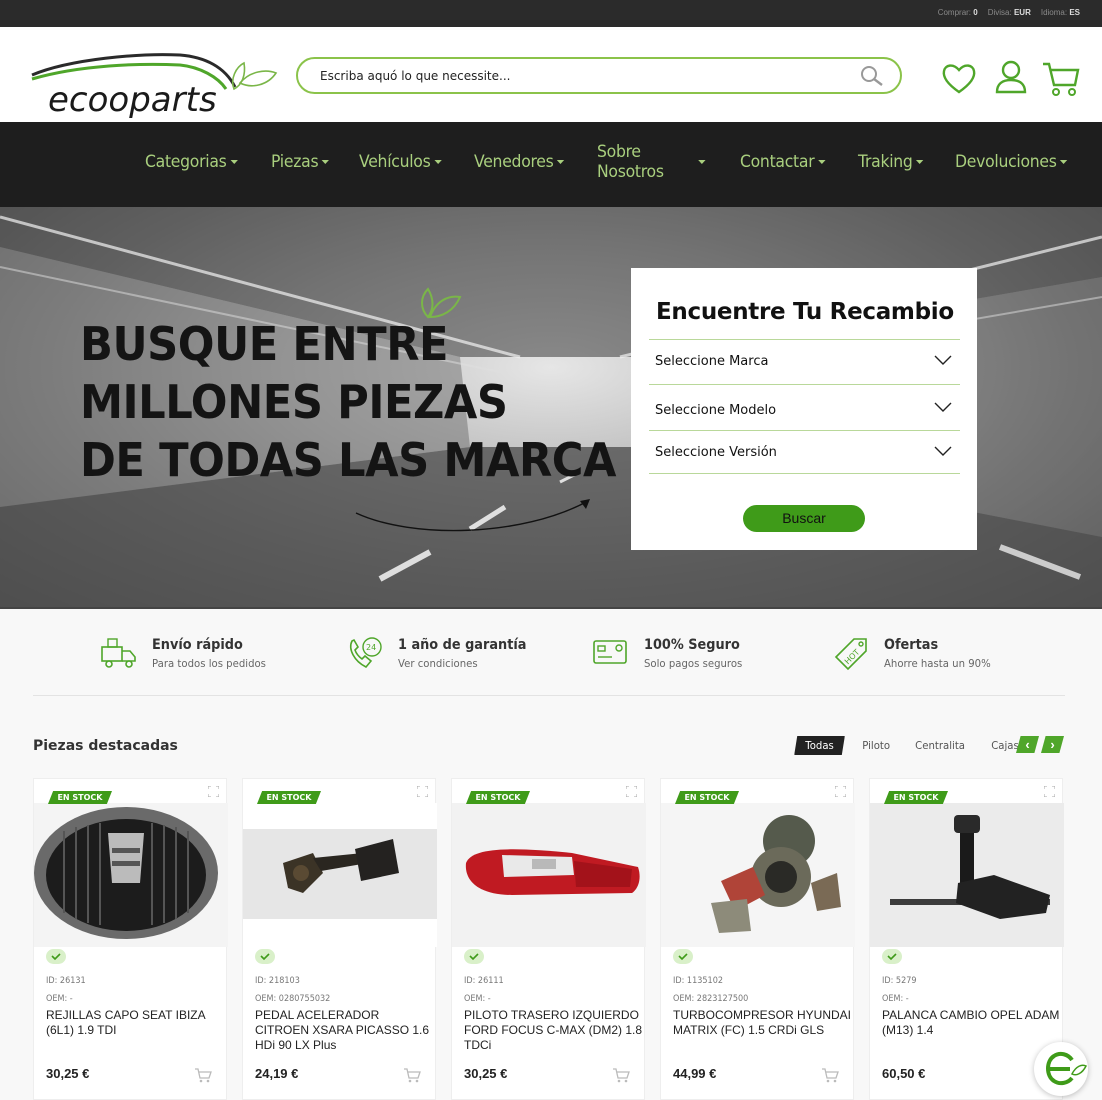 This screenshot has height=1100, width=1102. I want to click on nav-item-venedores: Venedores, so click(519, 162).